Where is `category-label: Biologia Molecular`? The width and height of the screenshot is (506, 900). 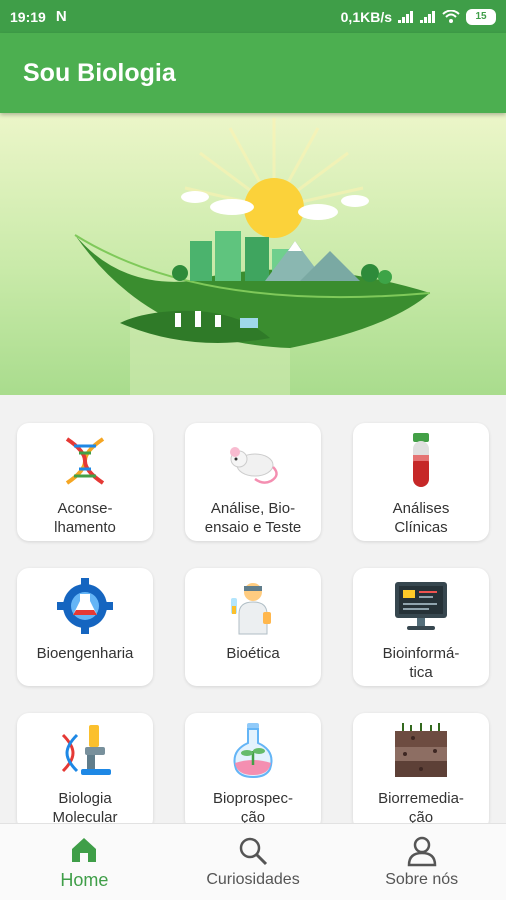
category-label: Biologia Molecular is located at coordinates (85, 808).